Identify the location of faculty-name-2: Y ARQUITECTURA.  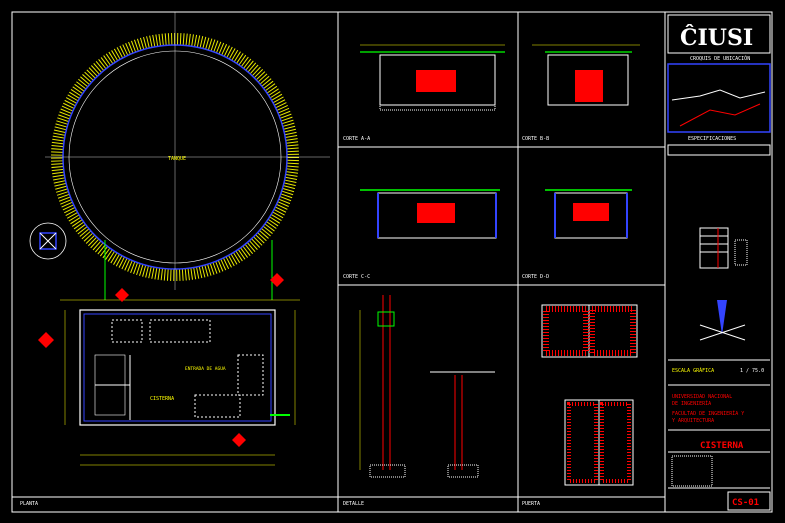
(693, 421).